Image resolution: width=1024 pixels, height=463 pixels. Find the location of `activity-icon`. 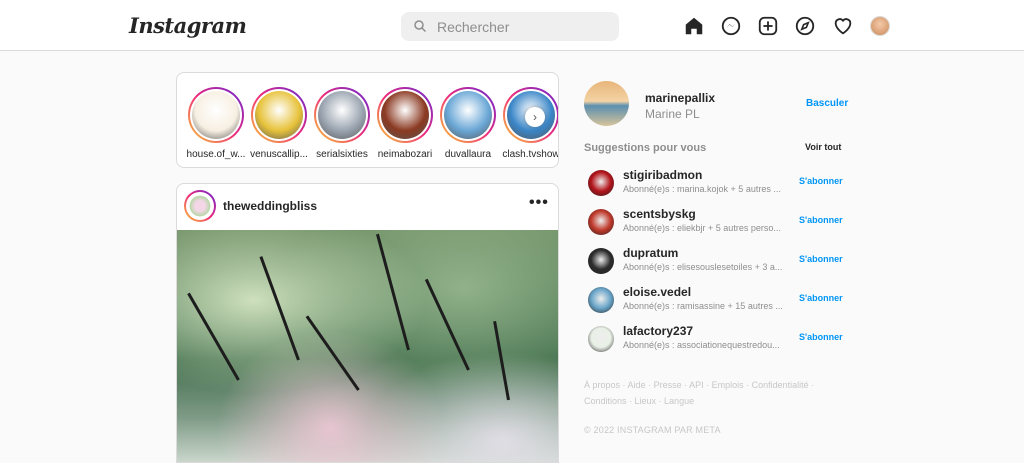

activity-icon is located at coordinates (843, 26).